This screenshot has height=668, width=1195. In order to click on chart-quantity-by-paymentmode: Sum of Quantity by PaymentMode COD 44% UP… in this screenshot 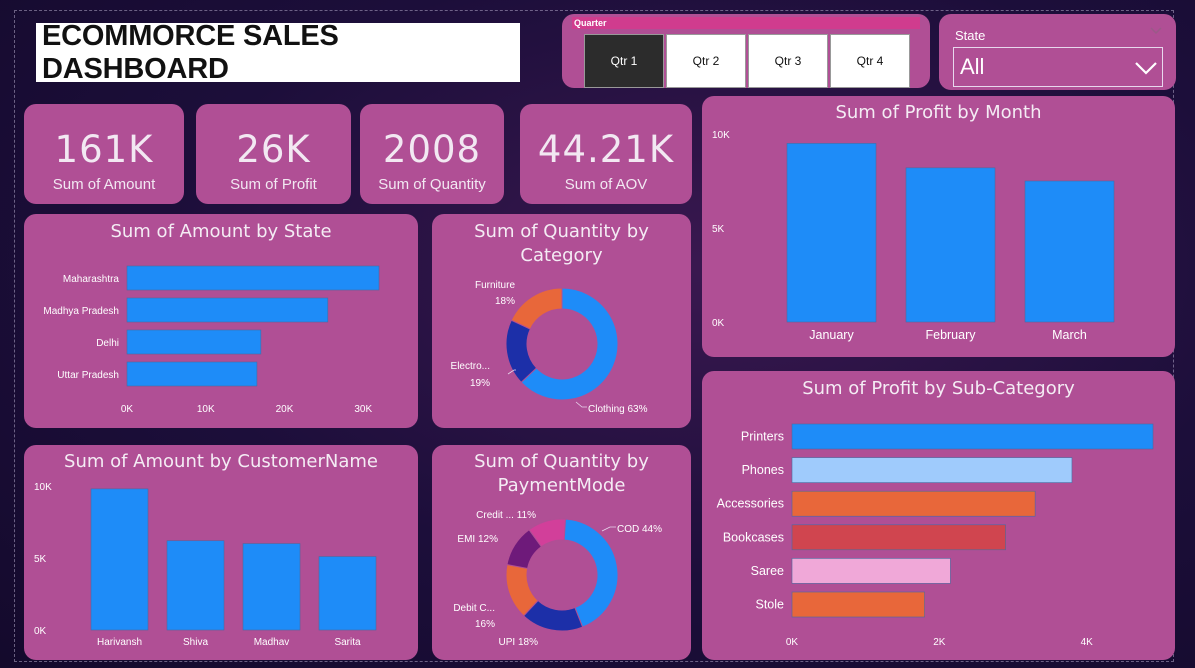, I will do `click(561, 552)`.